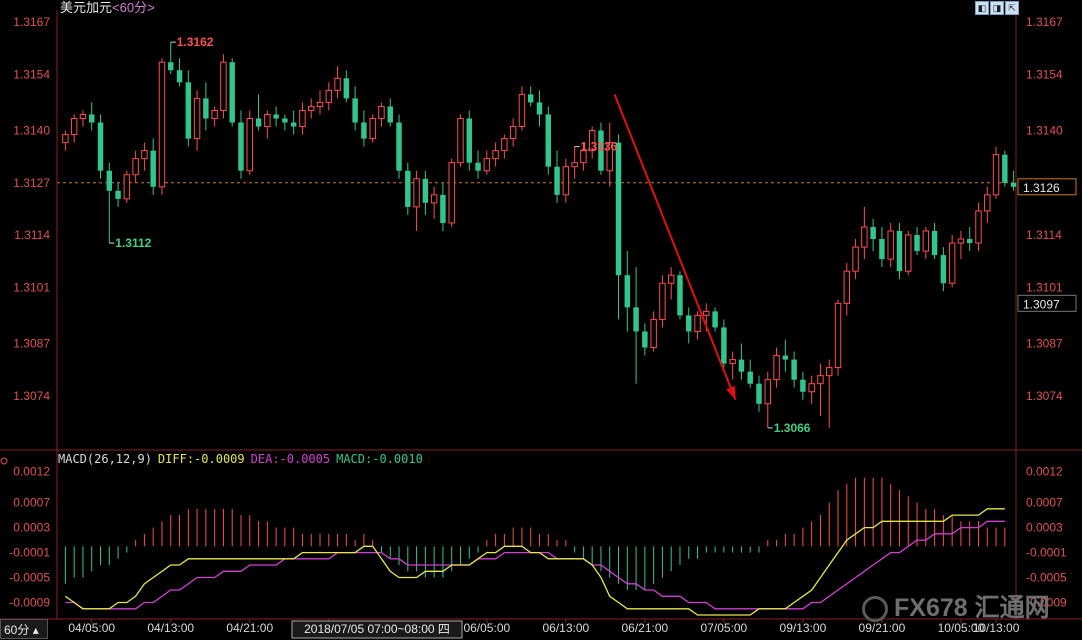  Describe the element at coordinates (803, 628) in the screenshot. I see `x-tick-label: 09/13:00` at that location.